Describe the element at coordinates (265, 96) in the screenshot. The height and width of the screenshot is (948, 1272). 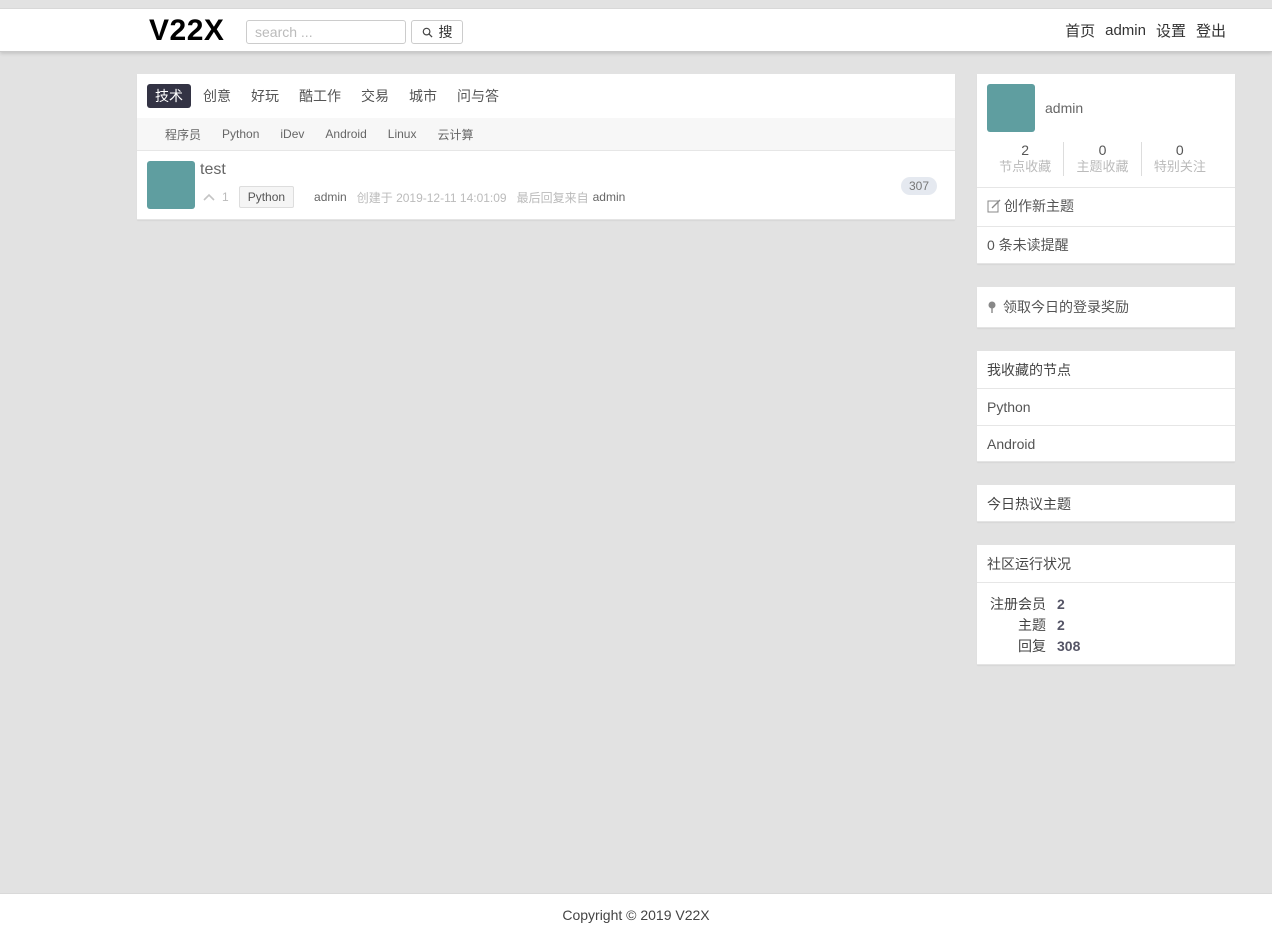
I see `tab-fun: 好玩` at that location.